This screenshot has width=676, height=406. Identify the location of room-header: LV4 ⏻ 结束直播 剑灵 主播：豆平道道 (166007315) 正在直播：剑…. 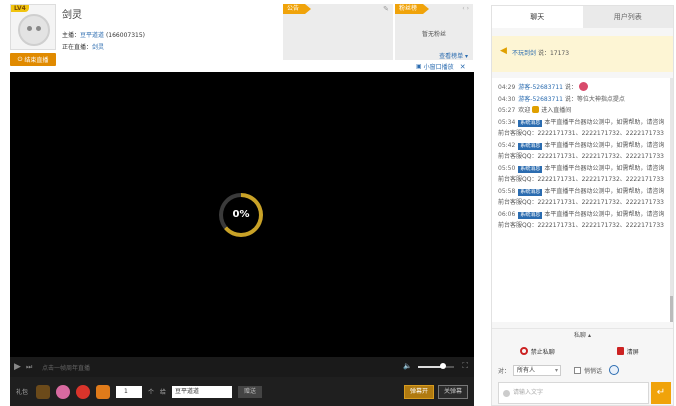
(237, 36).